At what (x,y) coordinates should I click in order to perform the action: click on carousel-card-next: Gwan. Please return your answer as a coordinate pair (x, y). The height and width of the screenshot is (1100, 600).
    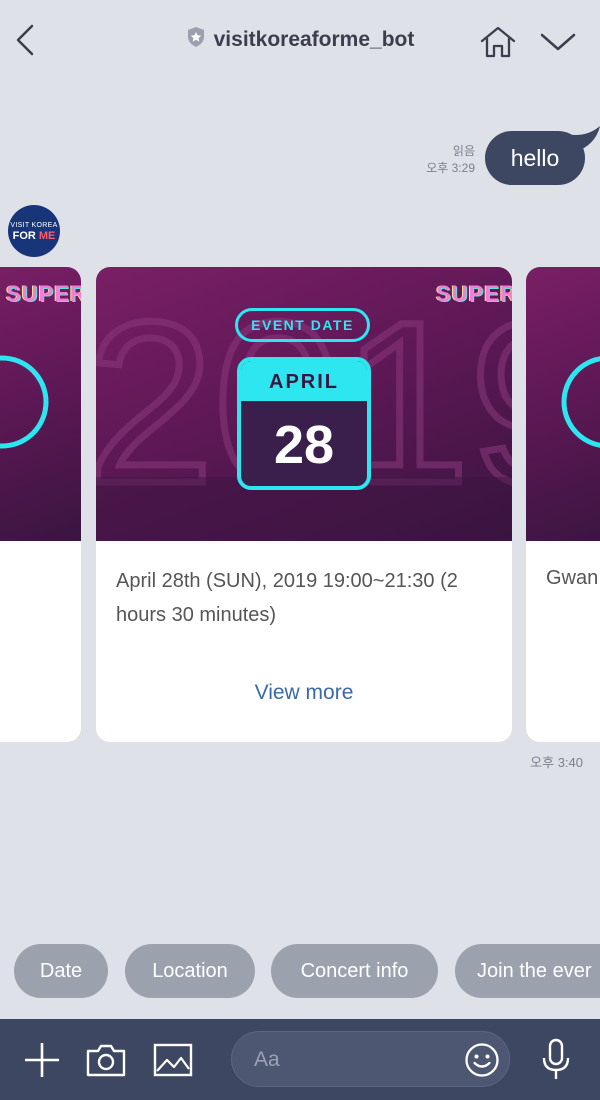
    Looking at the image, I should click on (563, 504).